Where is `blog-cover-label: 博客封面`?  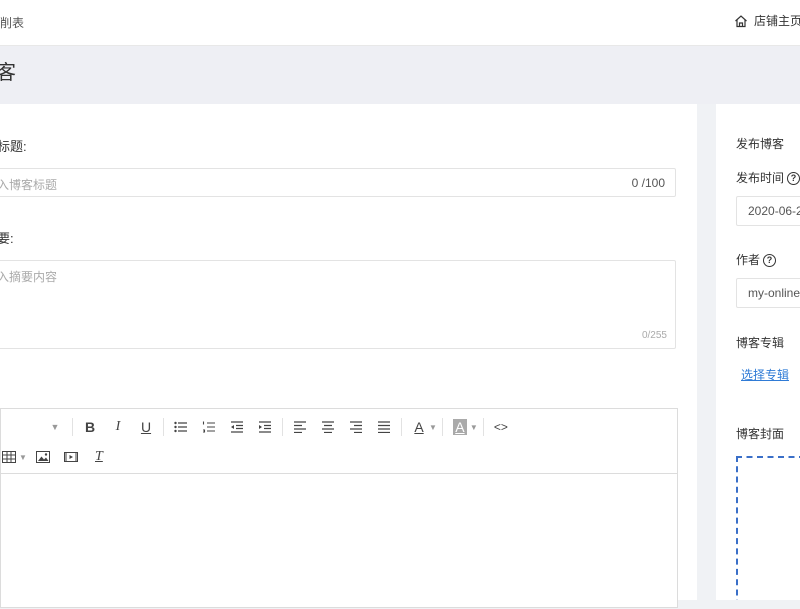 blog-cover-label: 博客封面 is located at coordinates (760, 434).